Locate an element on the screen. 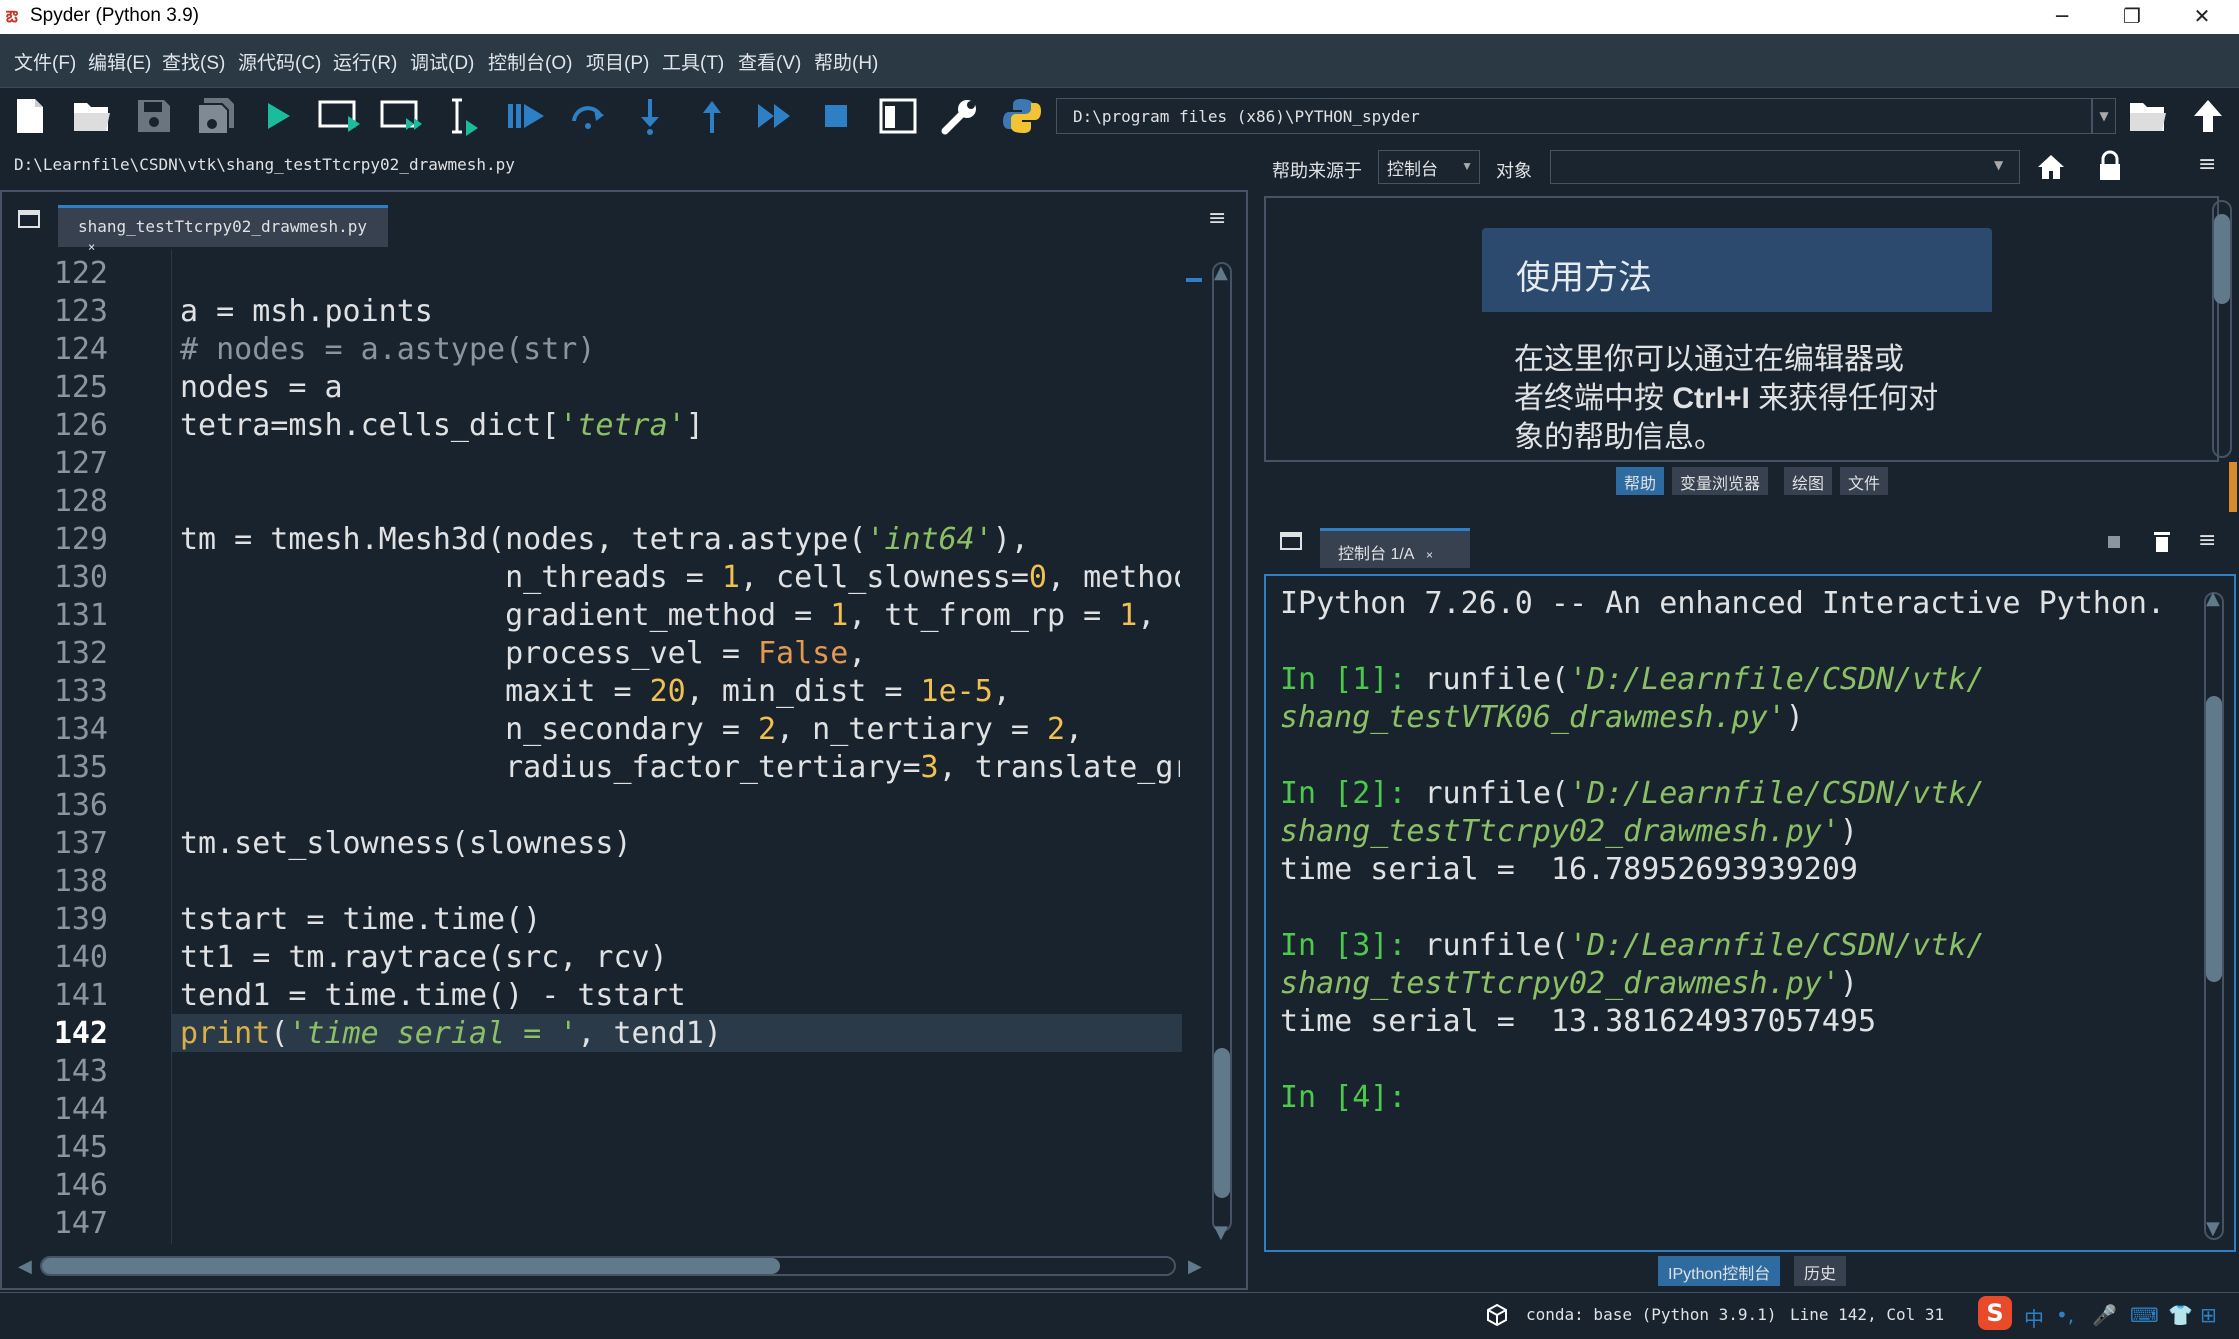 The height and width of the screenshot is (1339, 2239). editor-options-menu-icon: ≡ is located at coordinates (1217, 218).